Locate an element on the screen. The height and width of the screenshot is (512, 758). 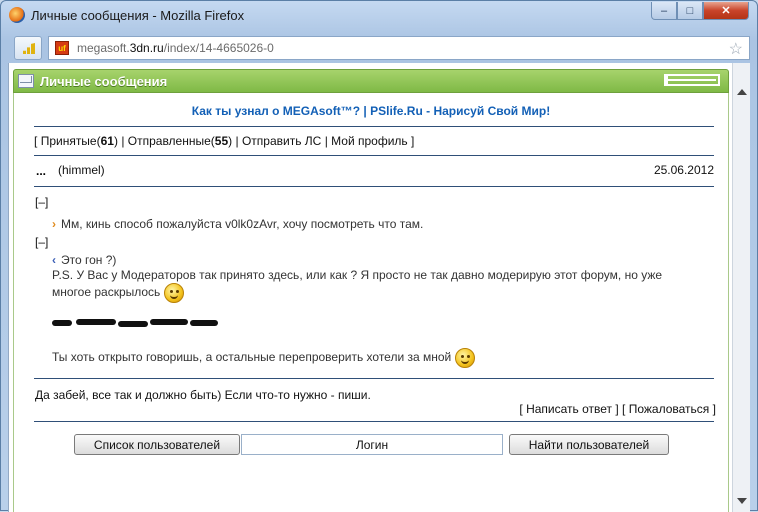
message-date: 25.06.2012 is located at coordinates (683, 170).